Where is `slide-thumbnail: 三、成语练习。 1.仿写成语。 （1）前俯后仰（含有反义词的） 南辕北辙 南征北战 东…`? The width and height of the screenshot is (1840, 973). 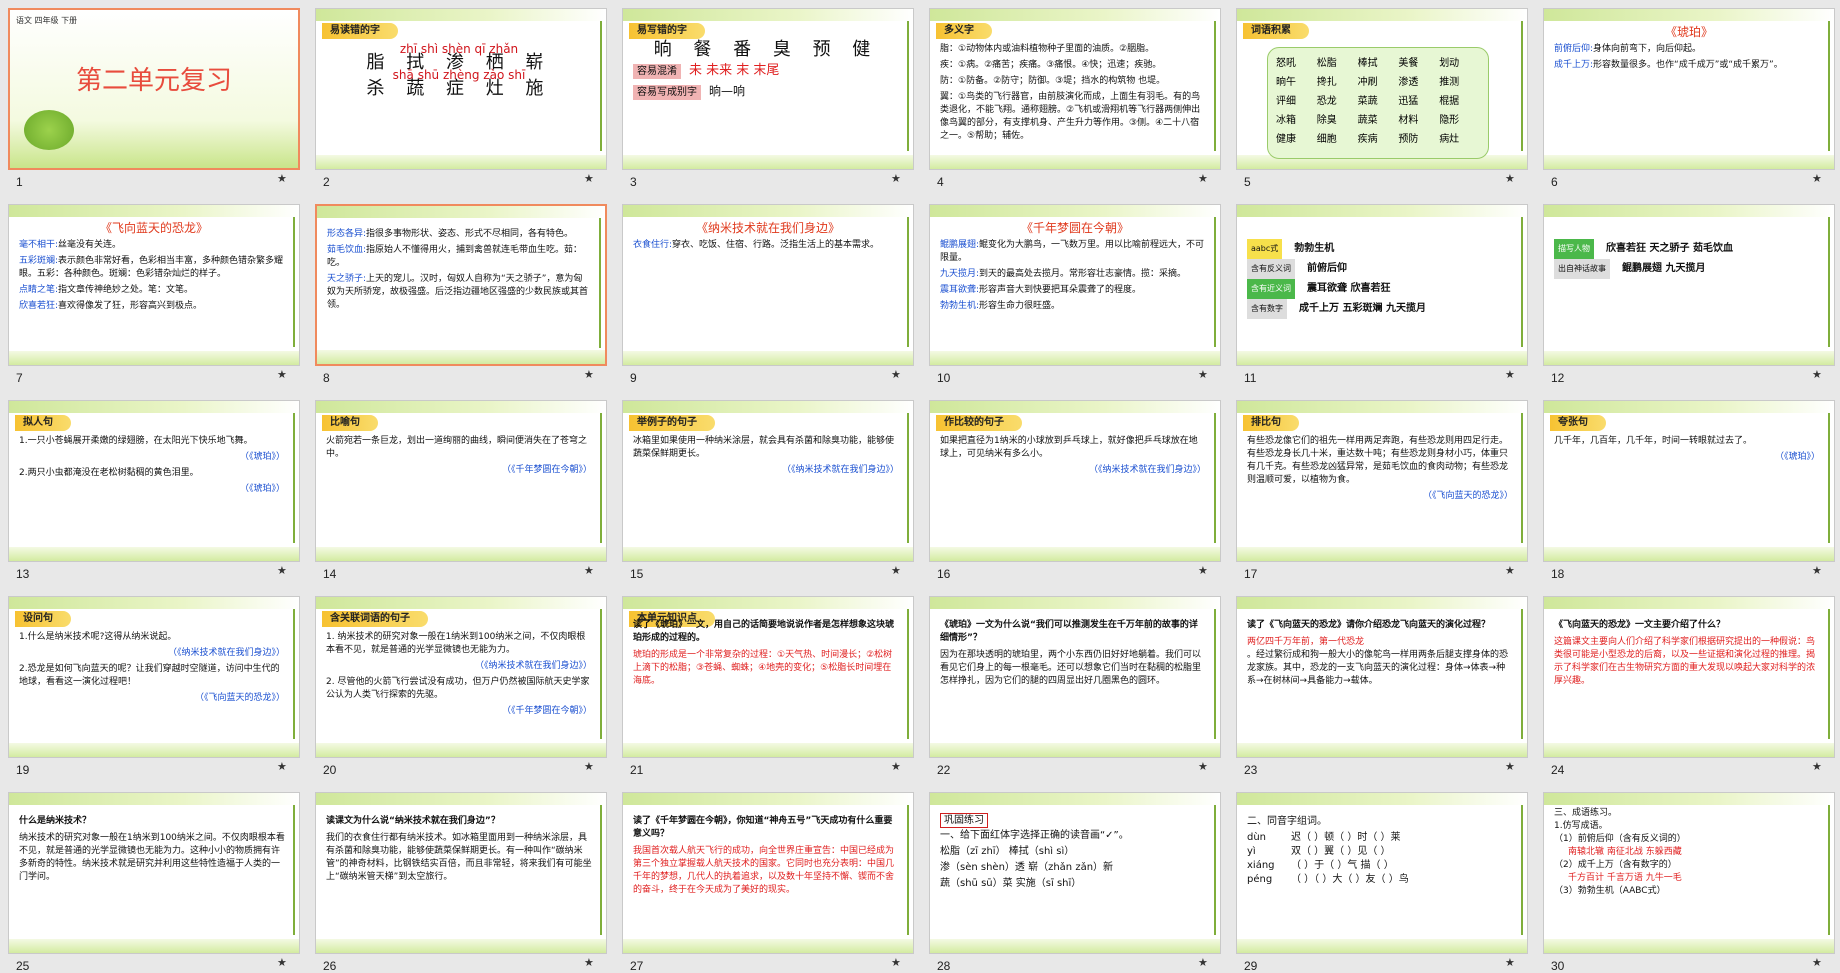 slide-thumbnail: 三、成语练习。 1.仿写成语。 （1）前俯后仰（含有反义词的） 南辕北辙 南征北战 东… is located at coordinates (1686, 878).